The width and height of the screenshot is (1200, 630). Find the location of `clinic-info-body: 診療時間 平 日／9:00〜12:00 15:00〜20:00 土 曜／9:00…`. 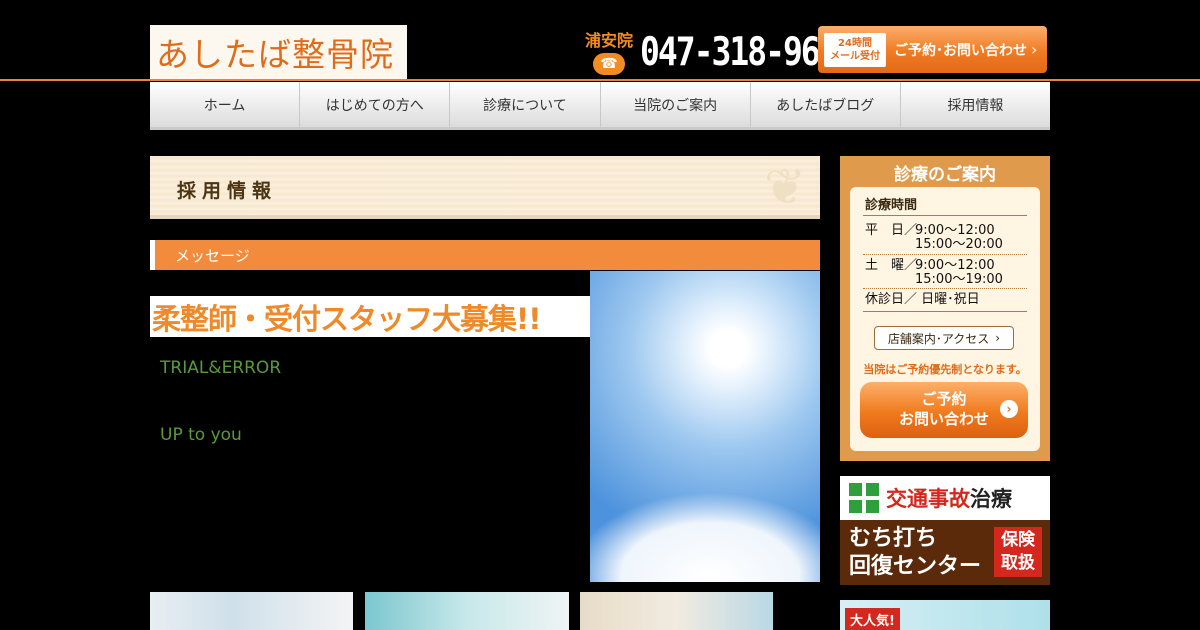

clinic-info-body: 診療時間 平 日／9:00〜12:00 15:00〜20:00 土 曜／9:00… is located at coordinates (945, 319).